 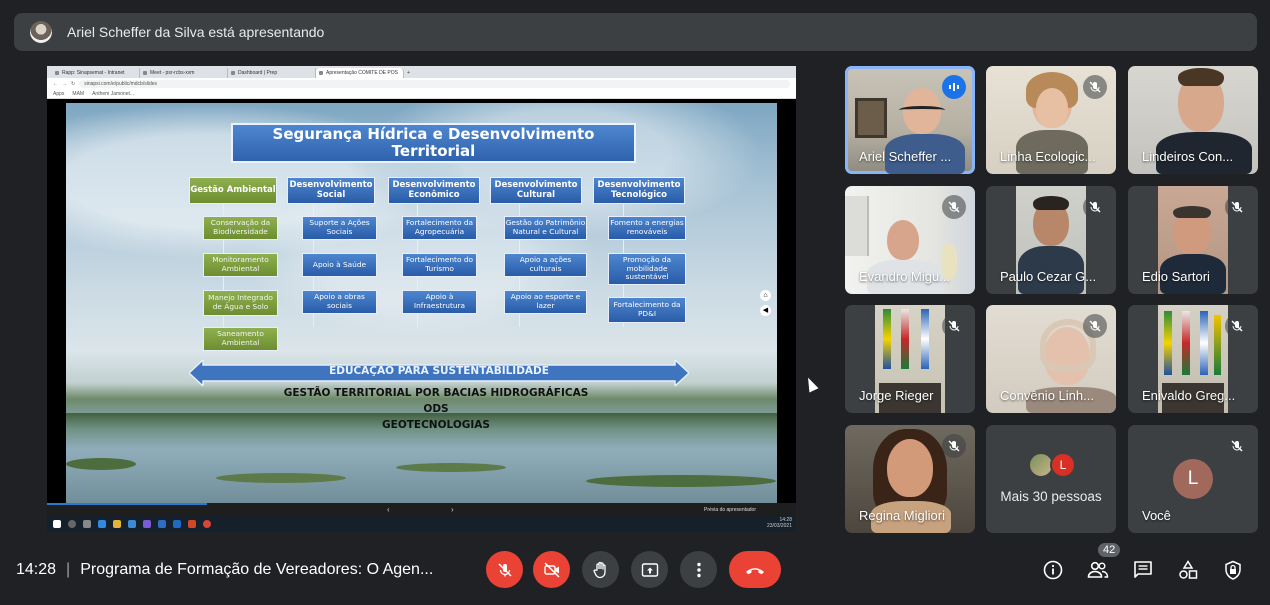 I want to click on mic-toggle-button, so click(x=504, y=569).